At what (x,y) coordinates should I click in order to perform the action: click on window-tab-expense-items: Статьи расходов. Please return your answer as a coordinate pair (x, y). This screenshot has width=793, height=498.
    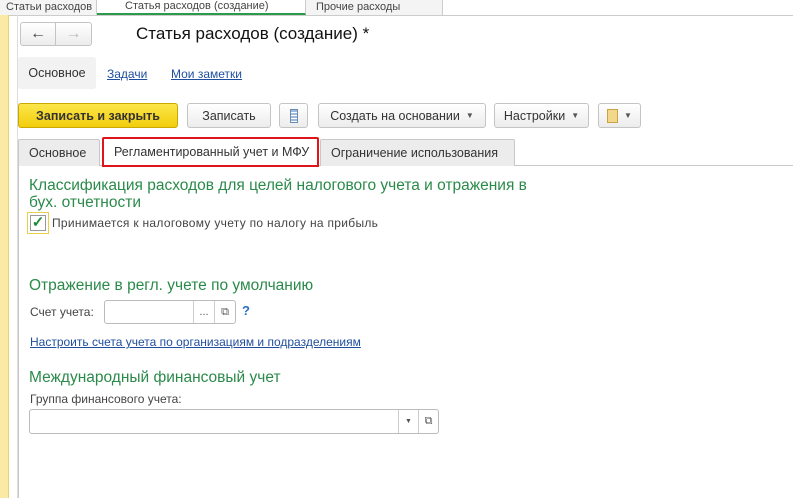
    Looking at the image, I should click on (48, 7).